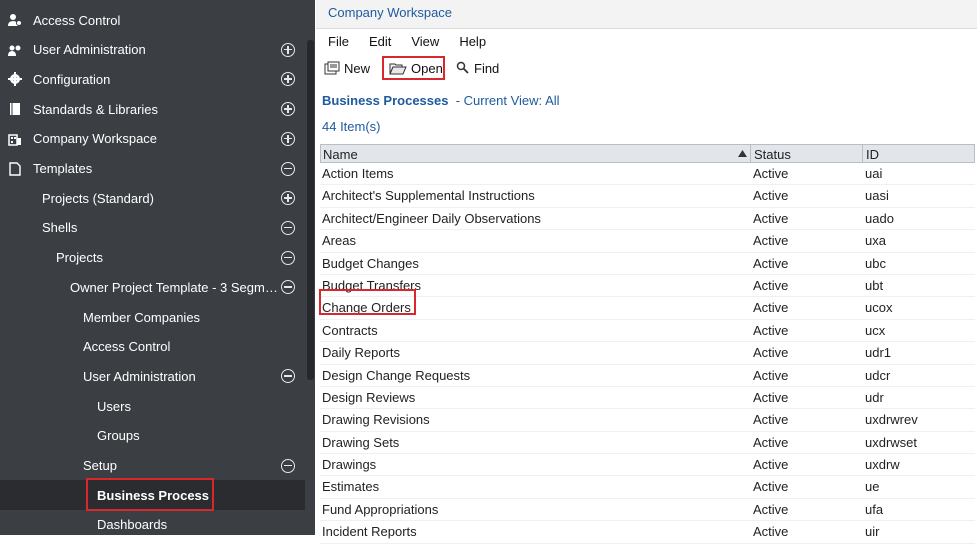 The height and width of the screenshot is (544, 977). What do you see at coordinates (340, 154) in the screenshot?
I see `column-header-name: Name` at bounding box center [340, 154].